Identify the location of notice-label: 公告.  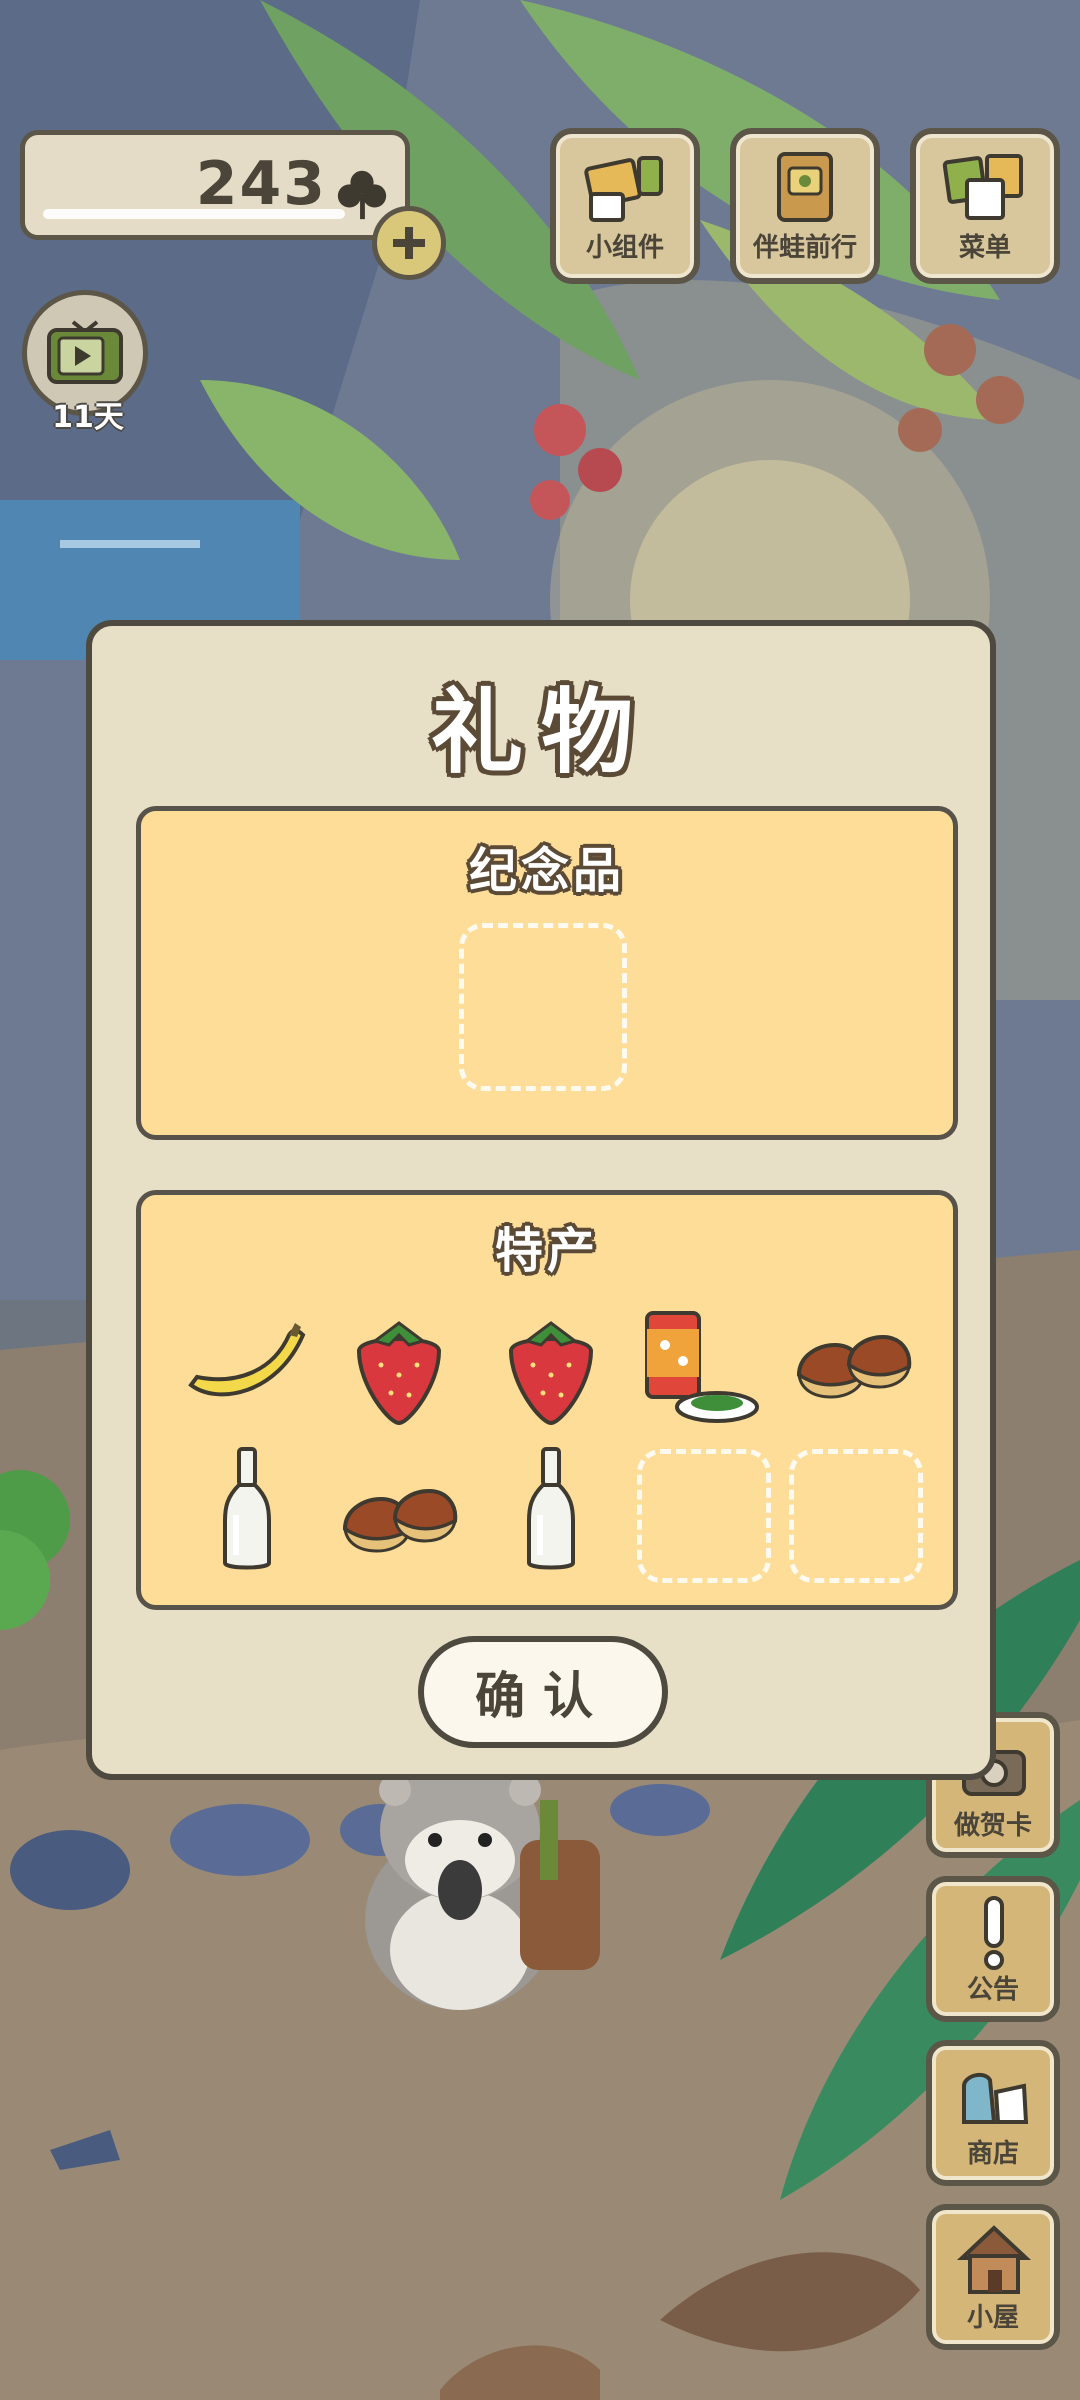
(992, 1990).